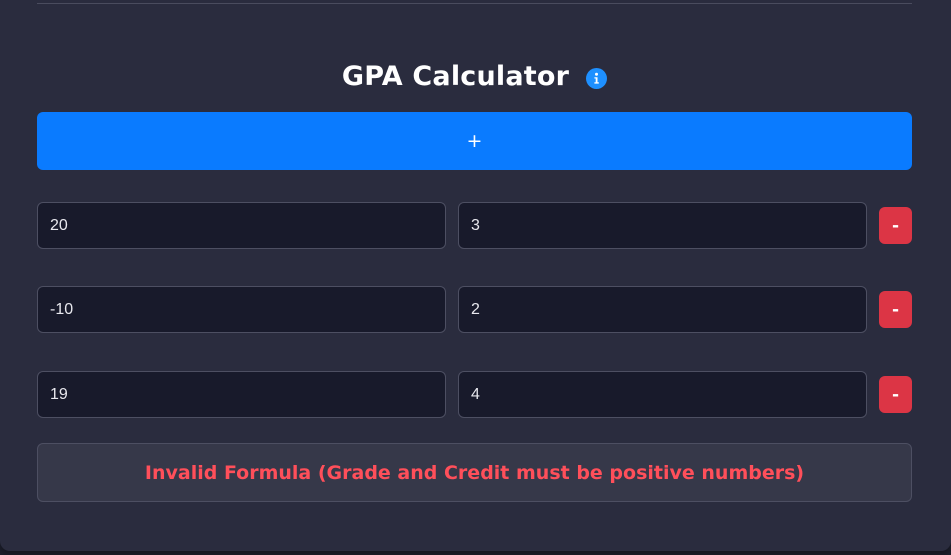 This screenshot has width=951, height=555. I want to click on top-divider, so click(474, 3).